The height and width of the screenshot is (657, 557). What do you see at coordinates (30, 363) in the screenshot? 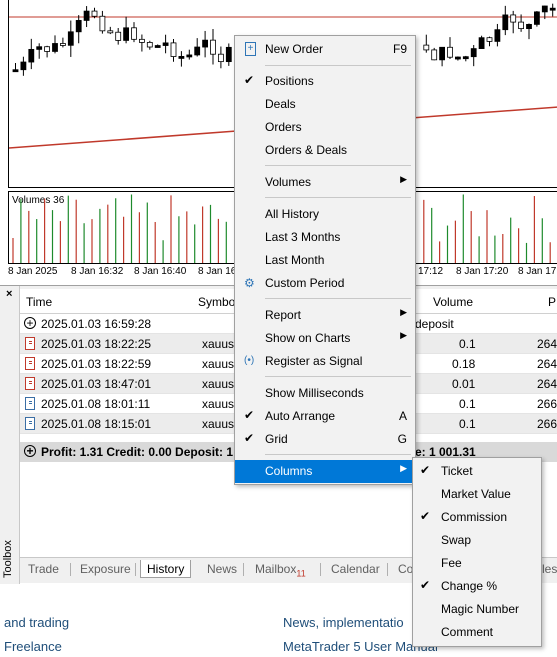
I see `sell-deal-icon` at bounding box center [30, 363].